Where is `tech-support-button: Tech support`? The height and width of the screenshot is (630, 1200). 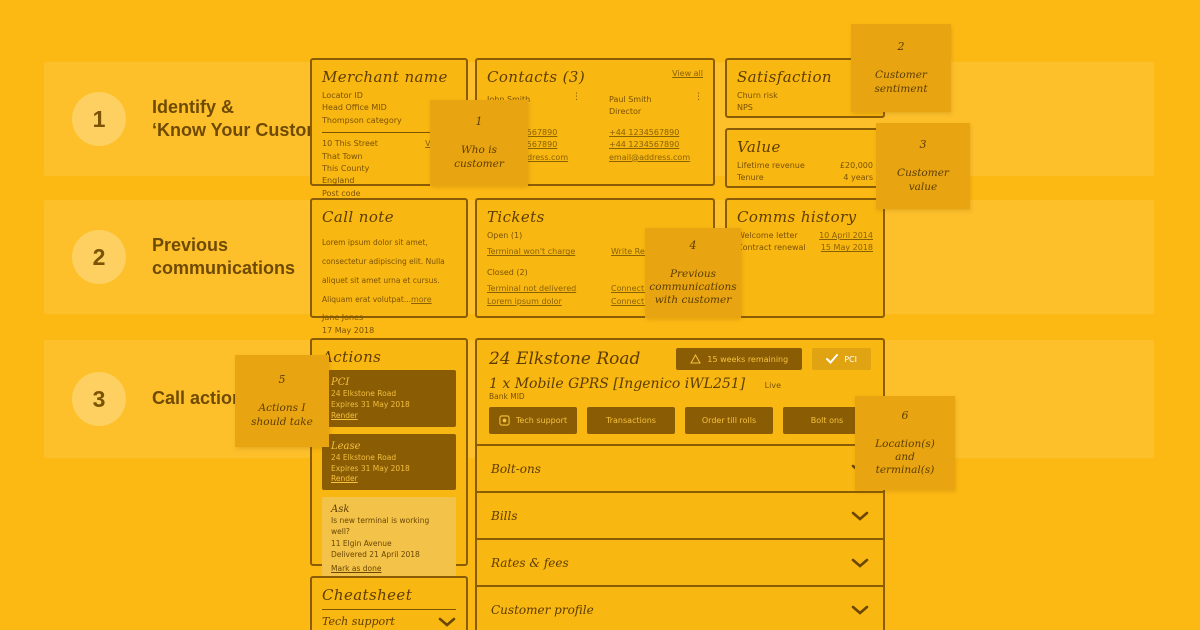
tech-support-button: Tech support is located at coordinates (533, 420).